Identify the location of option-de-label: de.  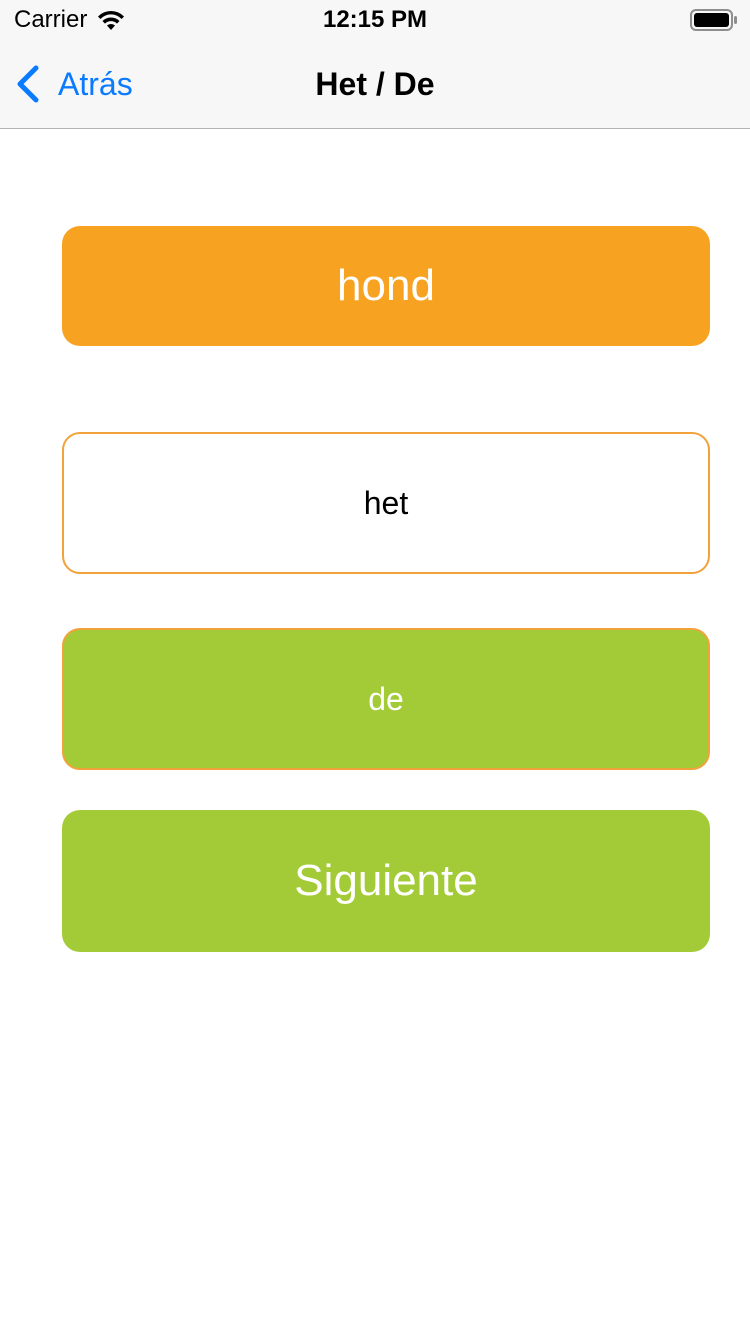
(386, 698).